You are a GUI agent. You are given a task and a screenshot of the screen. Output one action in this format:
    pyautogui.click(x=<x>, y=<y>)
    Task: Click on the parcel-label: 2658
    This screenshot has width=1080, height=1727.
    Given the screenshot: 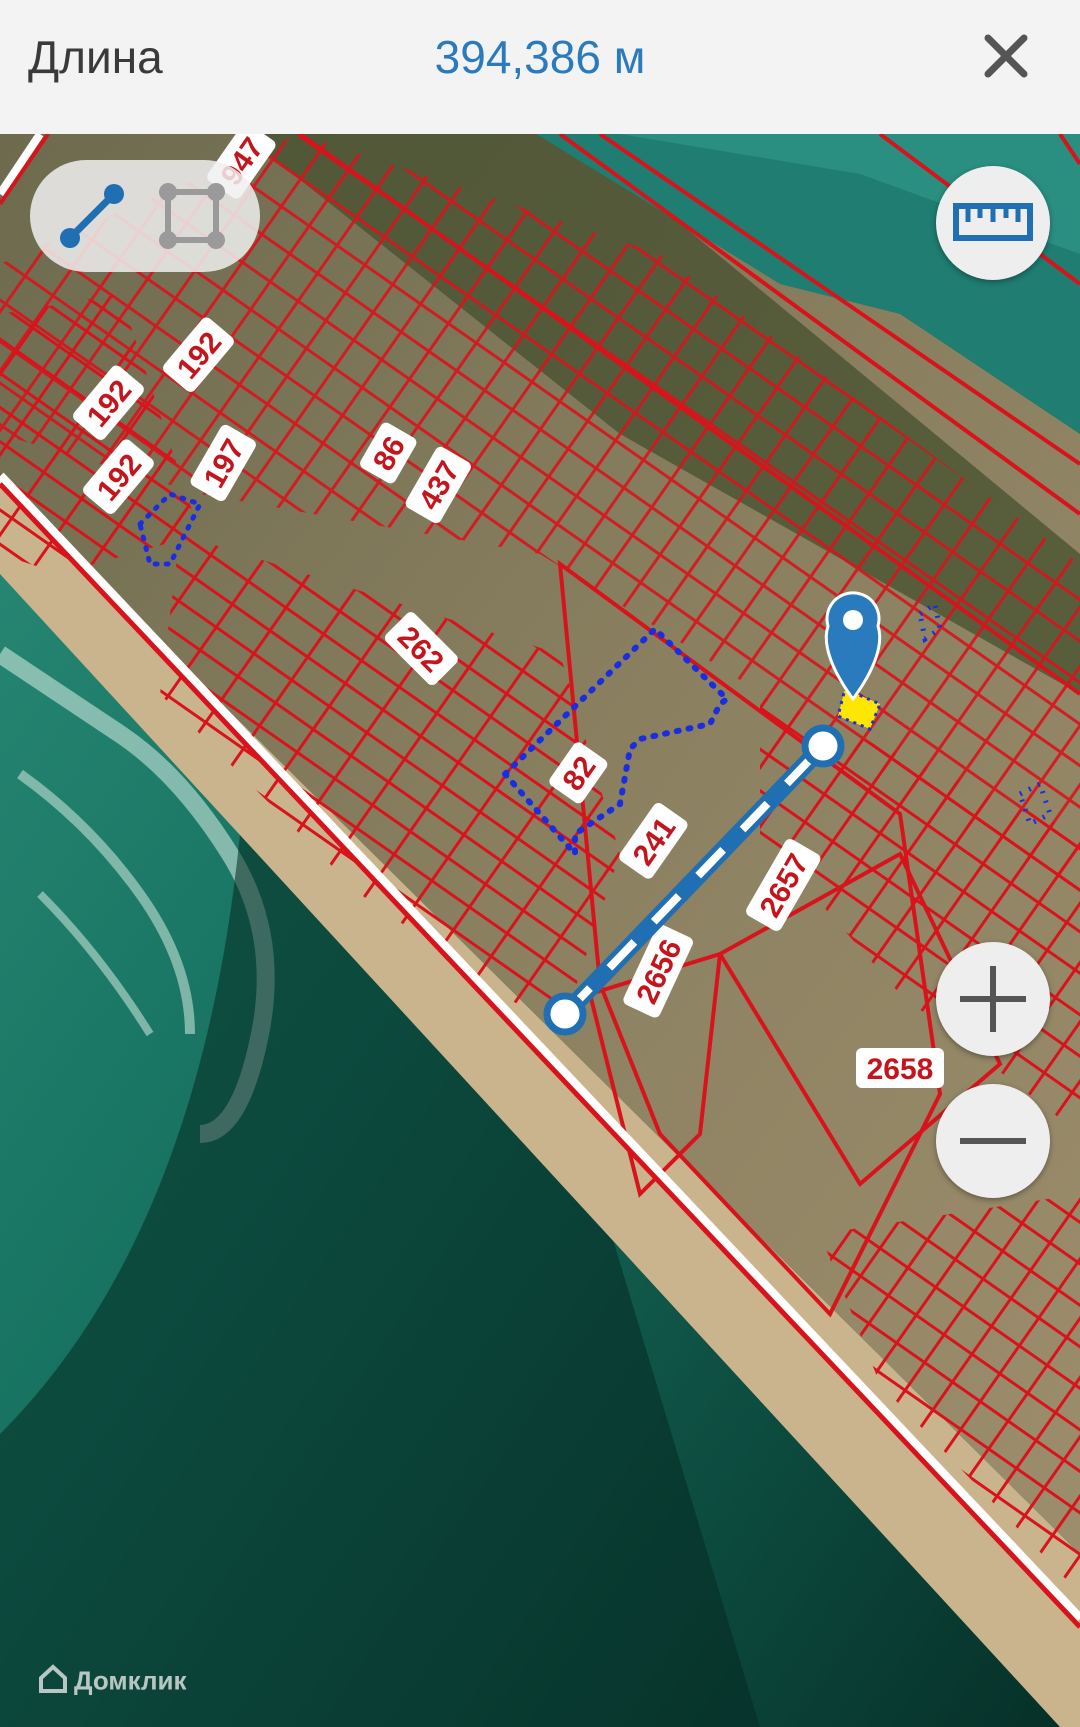 What is the action you would take?
    pyautogui.click(x=900, y=1068)
    